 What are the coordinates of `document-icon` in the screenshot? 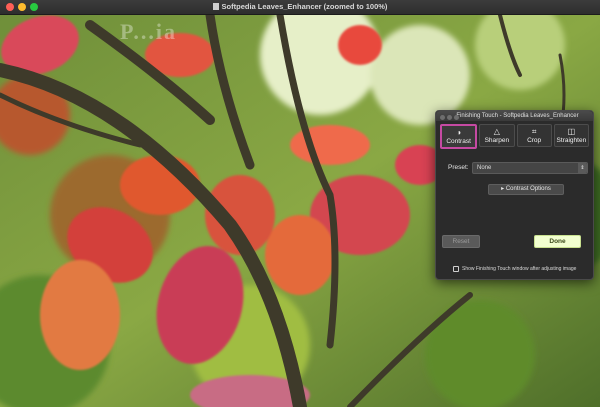 It's located at (215, 6).